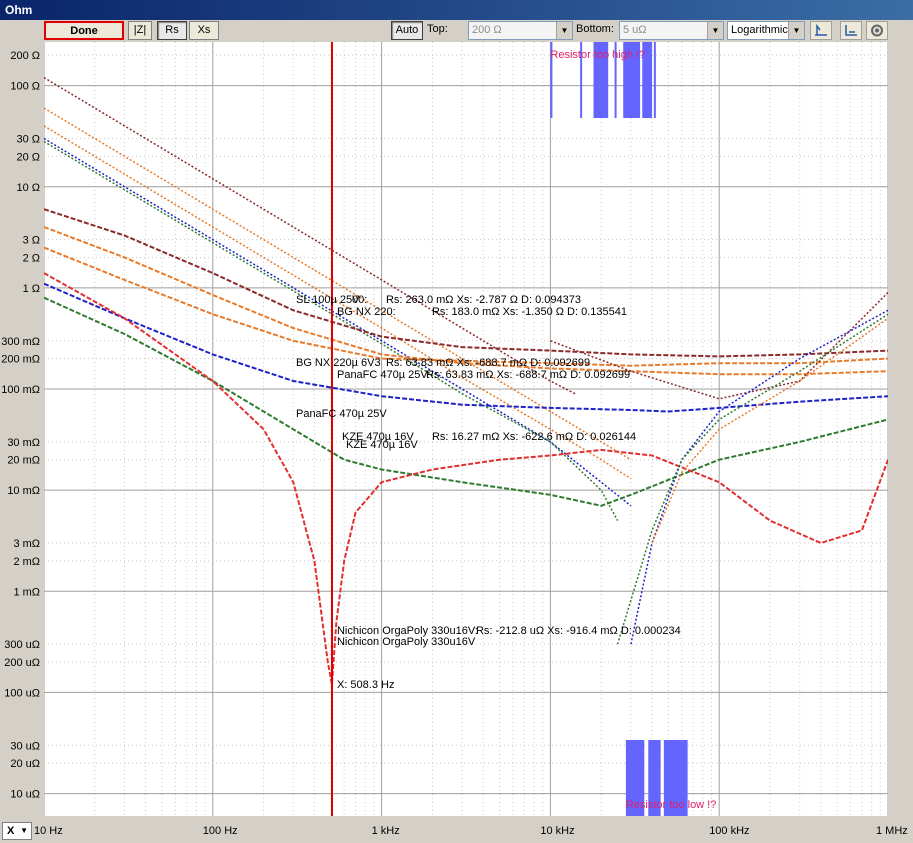 This screenshot has height=843, width=913. What do you see at coordinates (471, 831) in the screenshot?
I see `x-axis: 10 Hz 100 Hz 1 kHz 10 kHz 100 kHz 1 MHz` at bounding box center [471, 831].